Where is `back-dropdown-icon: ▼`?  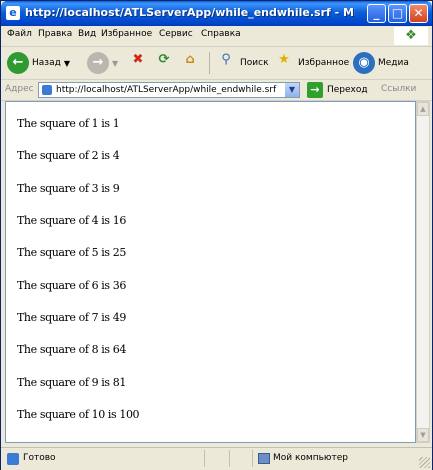
back-dropdown-icon: ▼ is located at coordinates (67, 63).